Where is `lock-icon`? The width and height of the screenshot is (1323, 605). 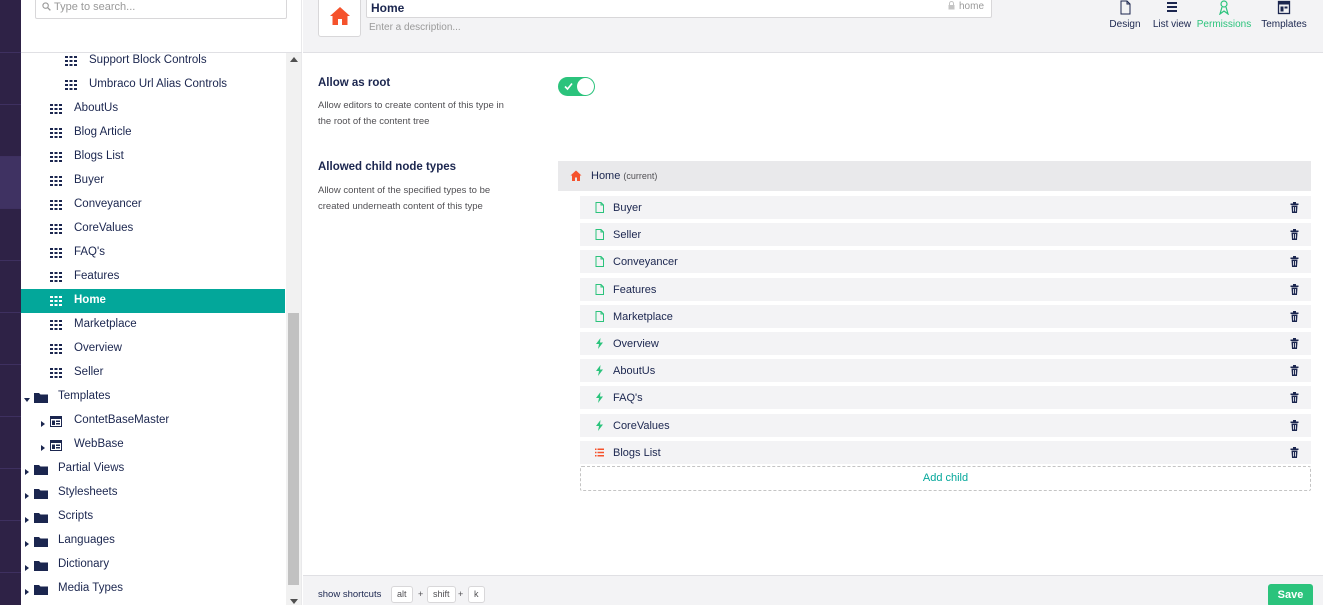
lock-icon is located at coordinates (951, 5).